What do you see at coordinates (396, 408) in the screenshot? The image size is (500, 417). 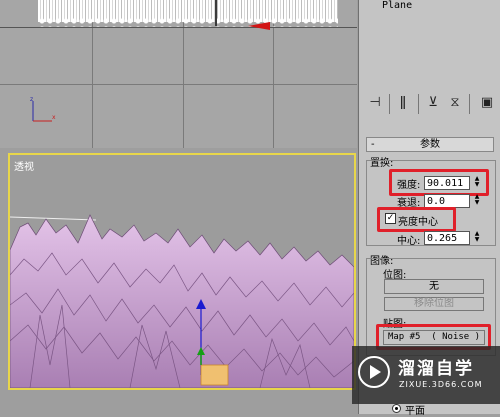 I see `planar-radio` at bounding box center [396, 408].